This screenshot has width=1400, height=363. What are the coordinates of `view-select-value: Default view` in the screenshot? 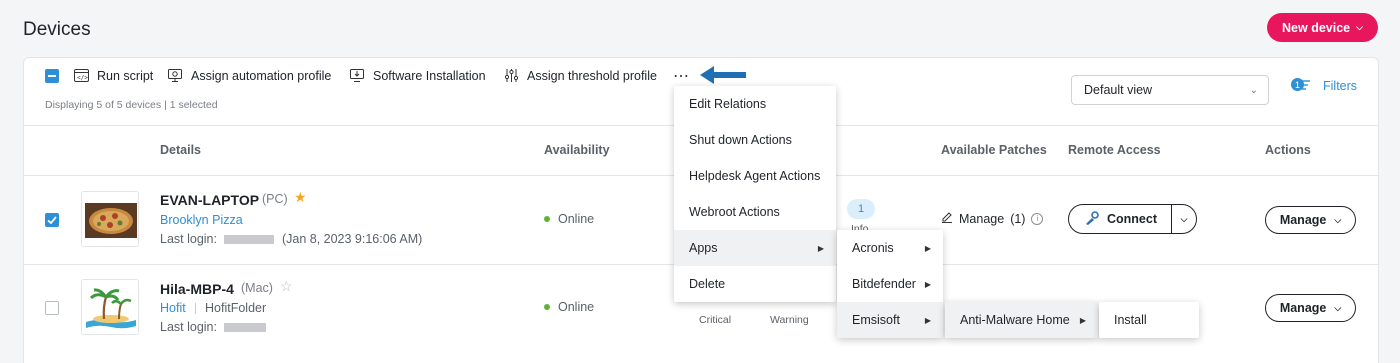 It's located at (1118, 90).